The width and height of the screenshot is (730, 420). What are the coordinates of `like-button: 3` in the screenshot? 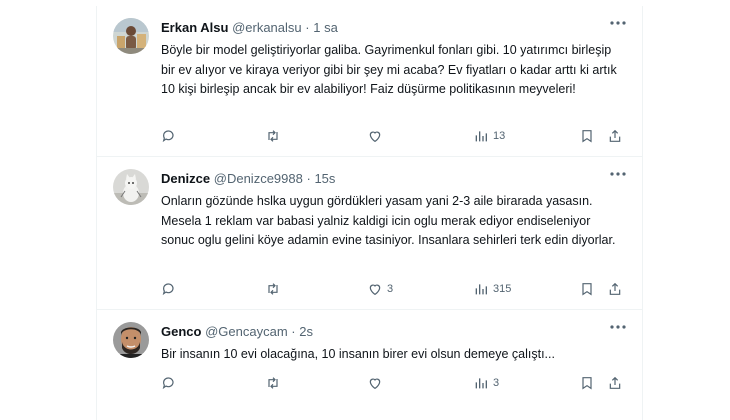 It's located at (380, 289).